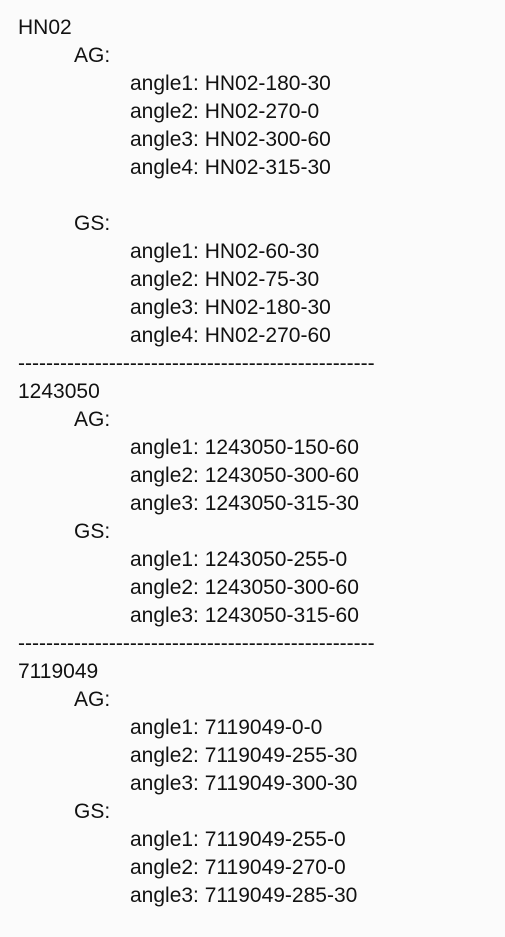  What do you see at coordinates (244, 895) in the screenshot?
I see `angle-entry: angle3: 7119049-285-30` at bounding box center [244, 895].